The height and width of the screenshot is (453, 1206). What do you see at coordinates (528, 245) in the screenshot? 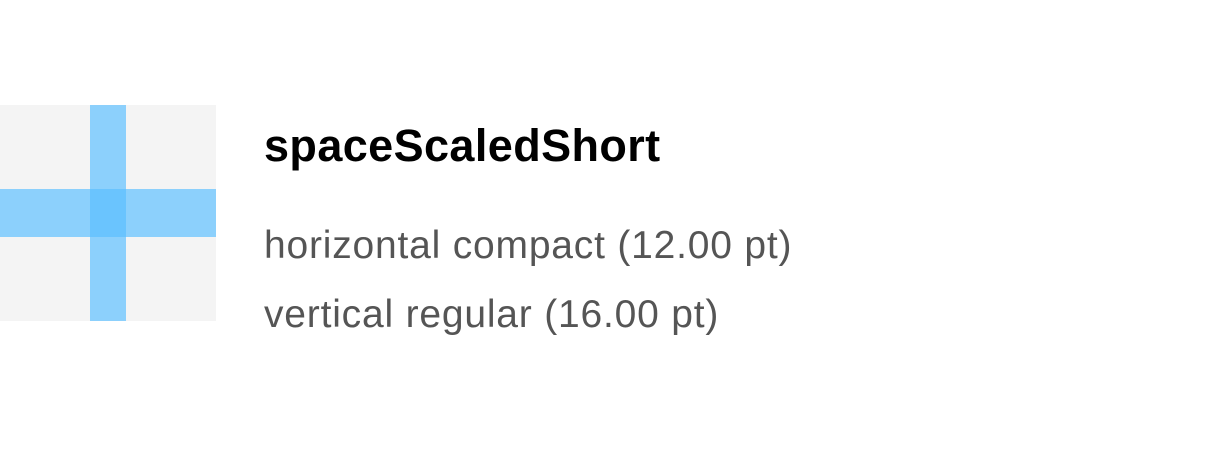
I see `horizontal-spacing-value: horizontal compact (12.00 pt)` at bounding box center [528, 245].